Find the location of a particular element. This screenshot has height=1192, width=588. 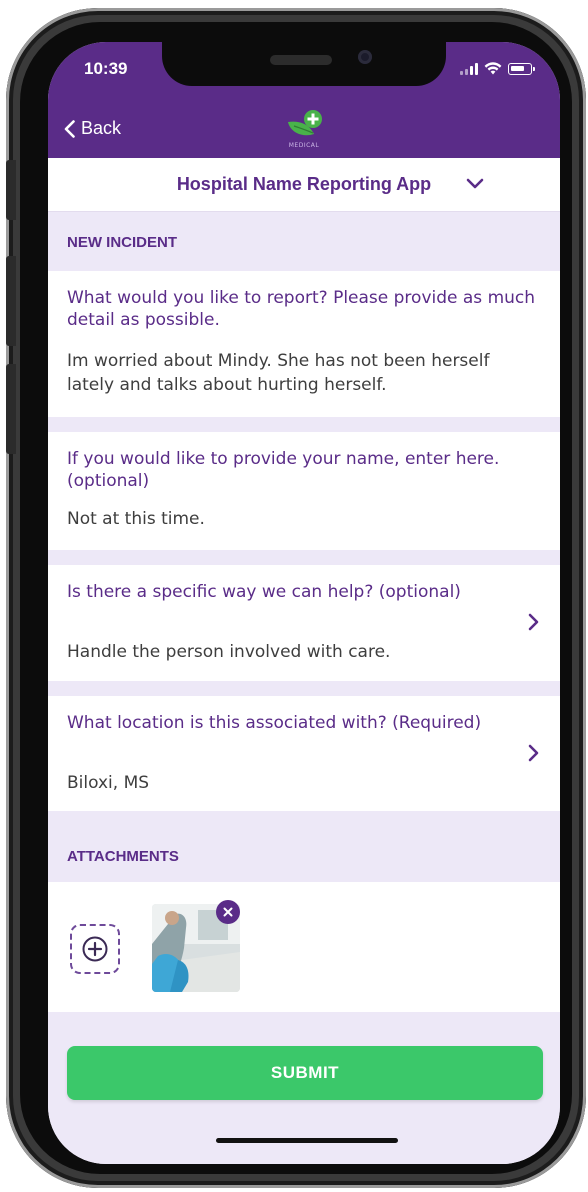

speaker-grille is located at coordinates (301, 60).